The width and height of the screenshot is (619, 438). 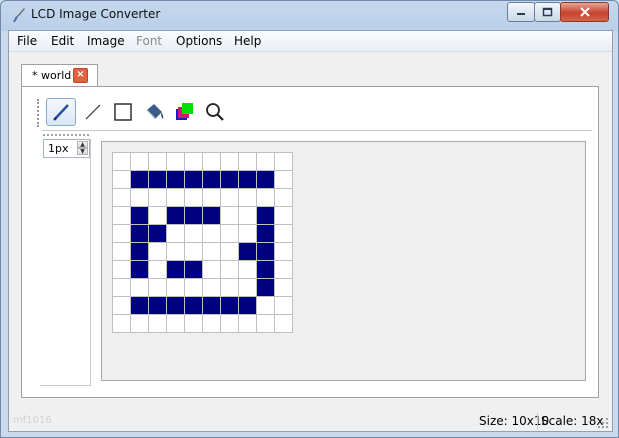 I want to click on pen-size-spinbox: 1px ▲ ▼, so click(x=66, y=148).